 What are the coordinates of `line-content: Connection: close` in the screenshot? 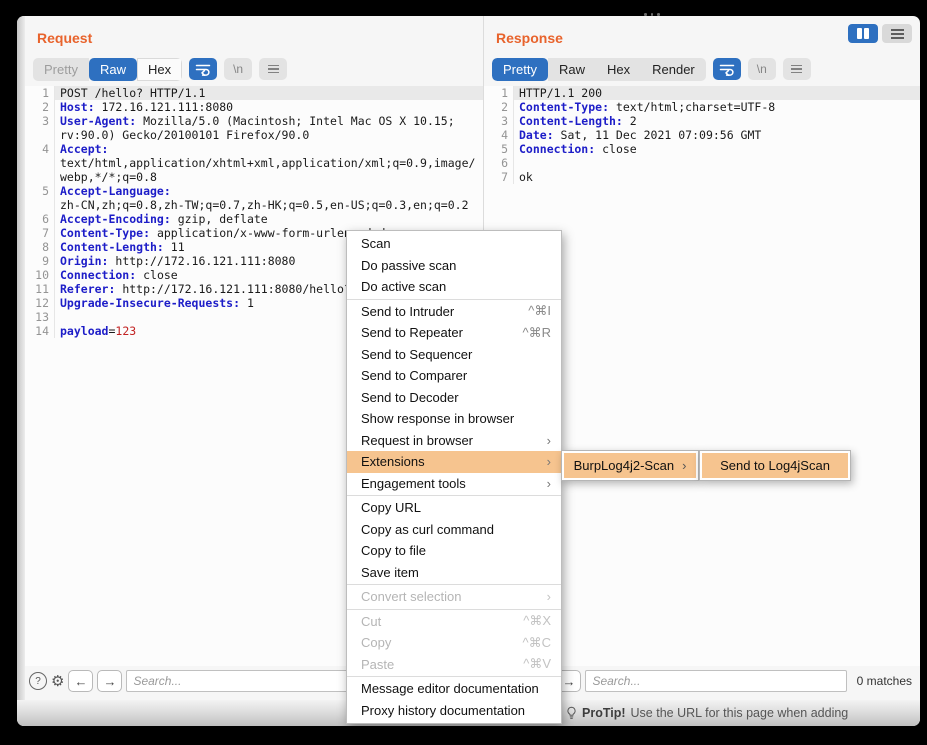 It's located at (716, 149).